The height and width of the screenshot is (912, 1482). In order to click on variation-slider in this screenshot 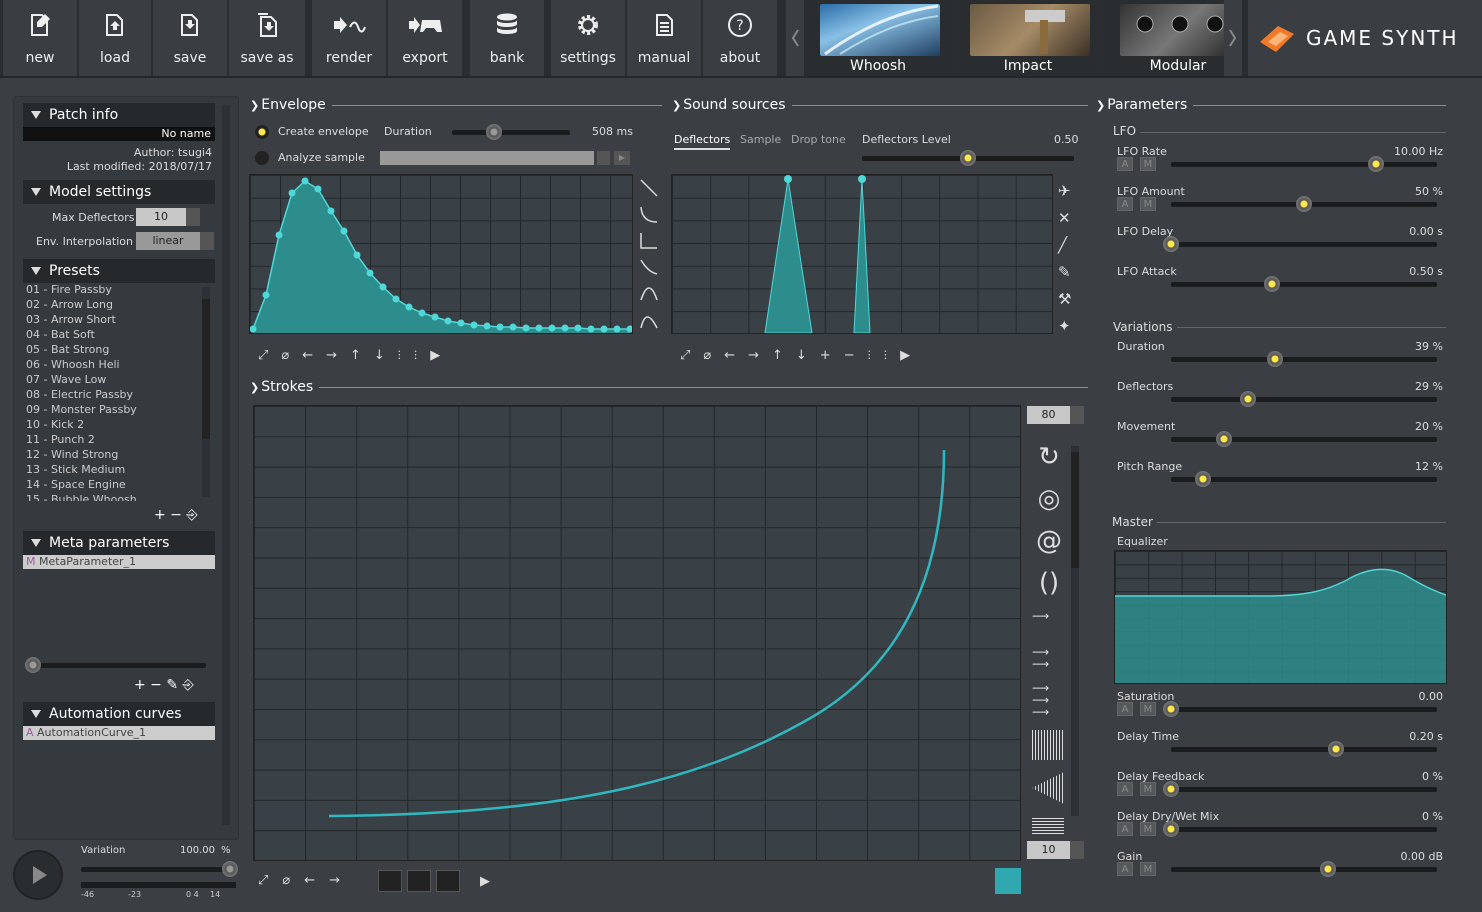, I will do `click(159, 869)`.